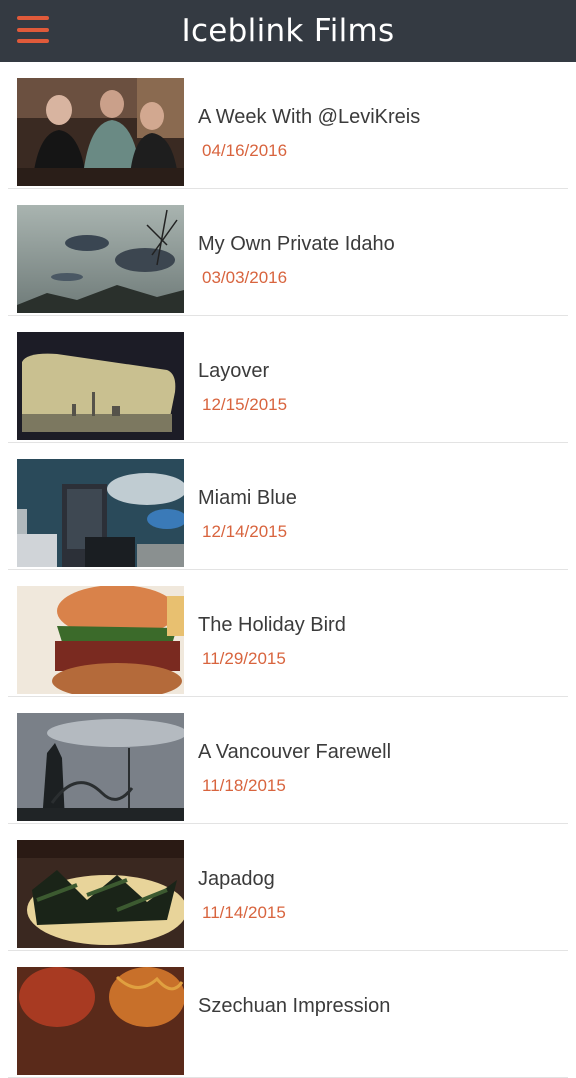 The image size is (576, 1078). I want to click on burger-photo, so click(100, 640).